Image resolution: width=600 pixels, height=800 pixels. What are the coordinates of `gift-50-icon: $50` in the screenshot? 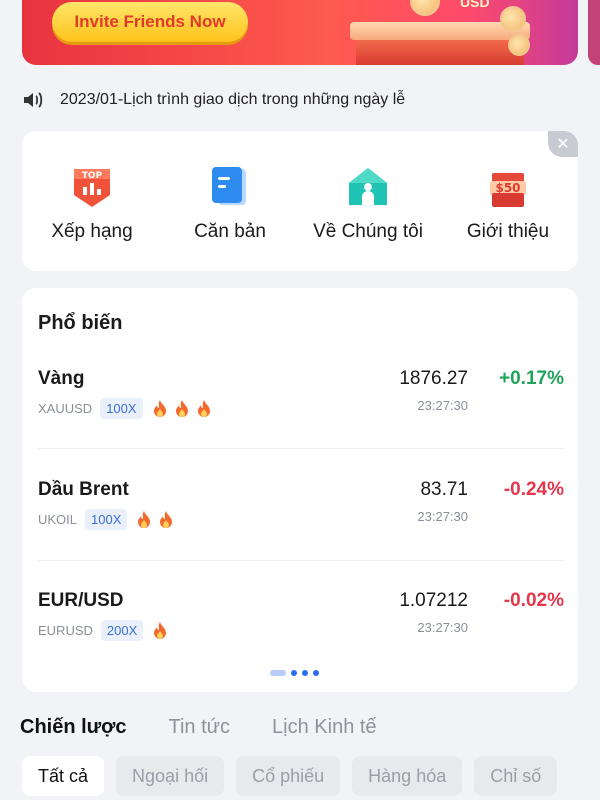 It's located at (508, 190).